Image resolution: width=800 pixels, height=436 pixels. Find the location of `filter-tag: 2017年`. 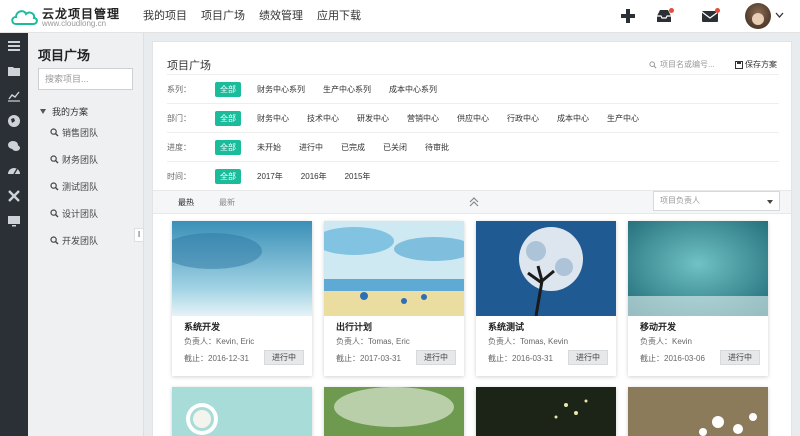

filter-tag: 2017年 is located at coordinates (270, 176).